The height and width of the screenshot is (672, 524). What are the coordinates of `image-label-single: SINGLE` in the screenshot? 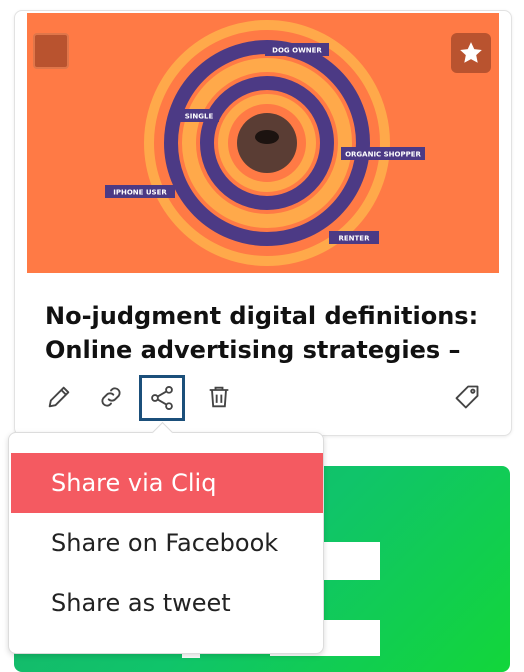 It's located at (199, 117).